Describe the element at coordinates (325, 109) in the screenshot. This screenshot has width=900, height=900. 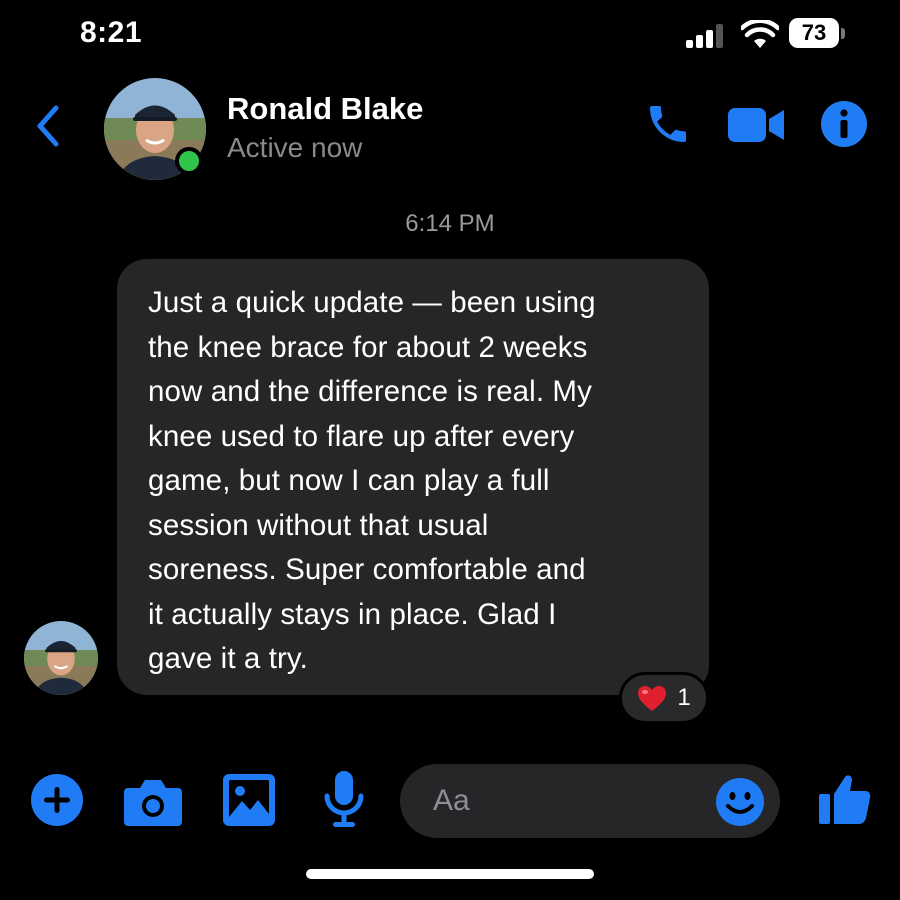
I see `contact-name: Ronald Blake` at that location.